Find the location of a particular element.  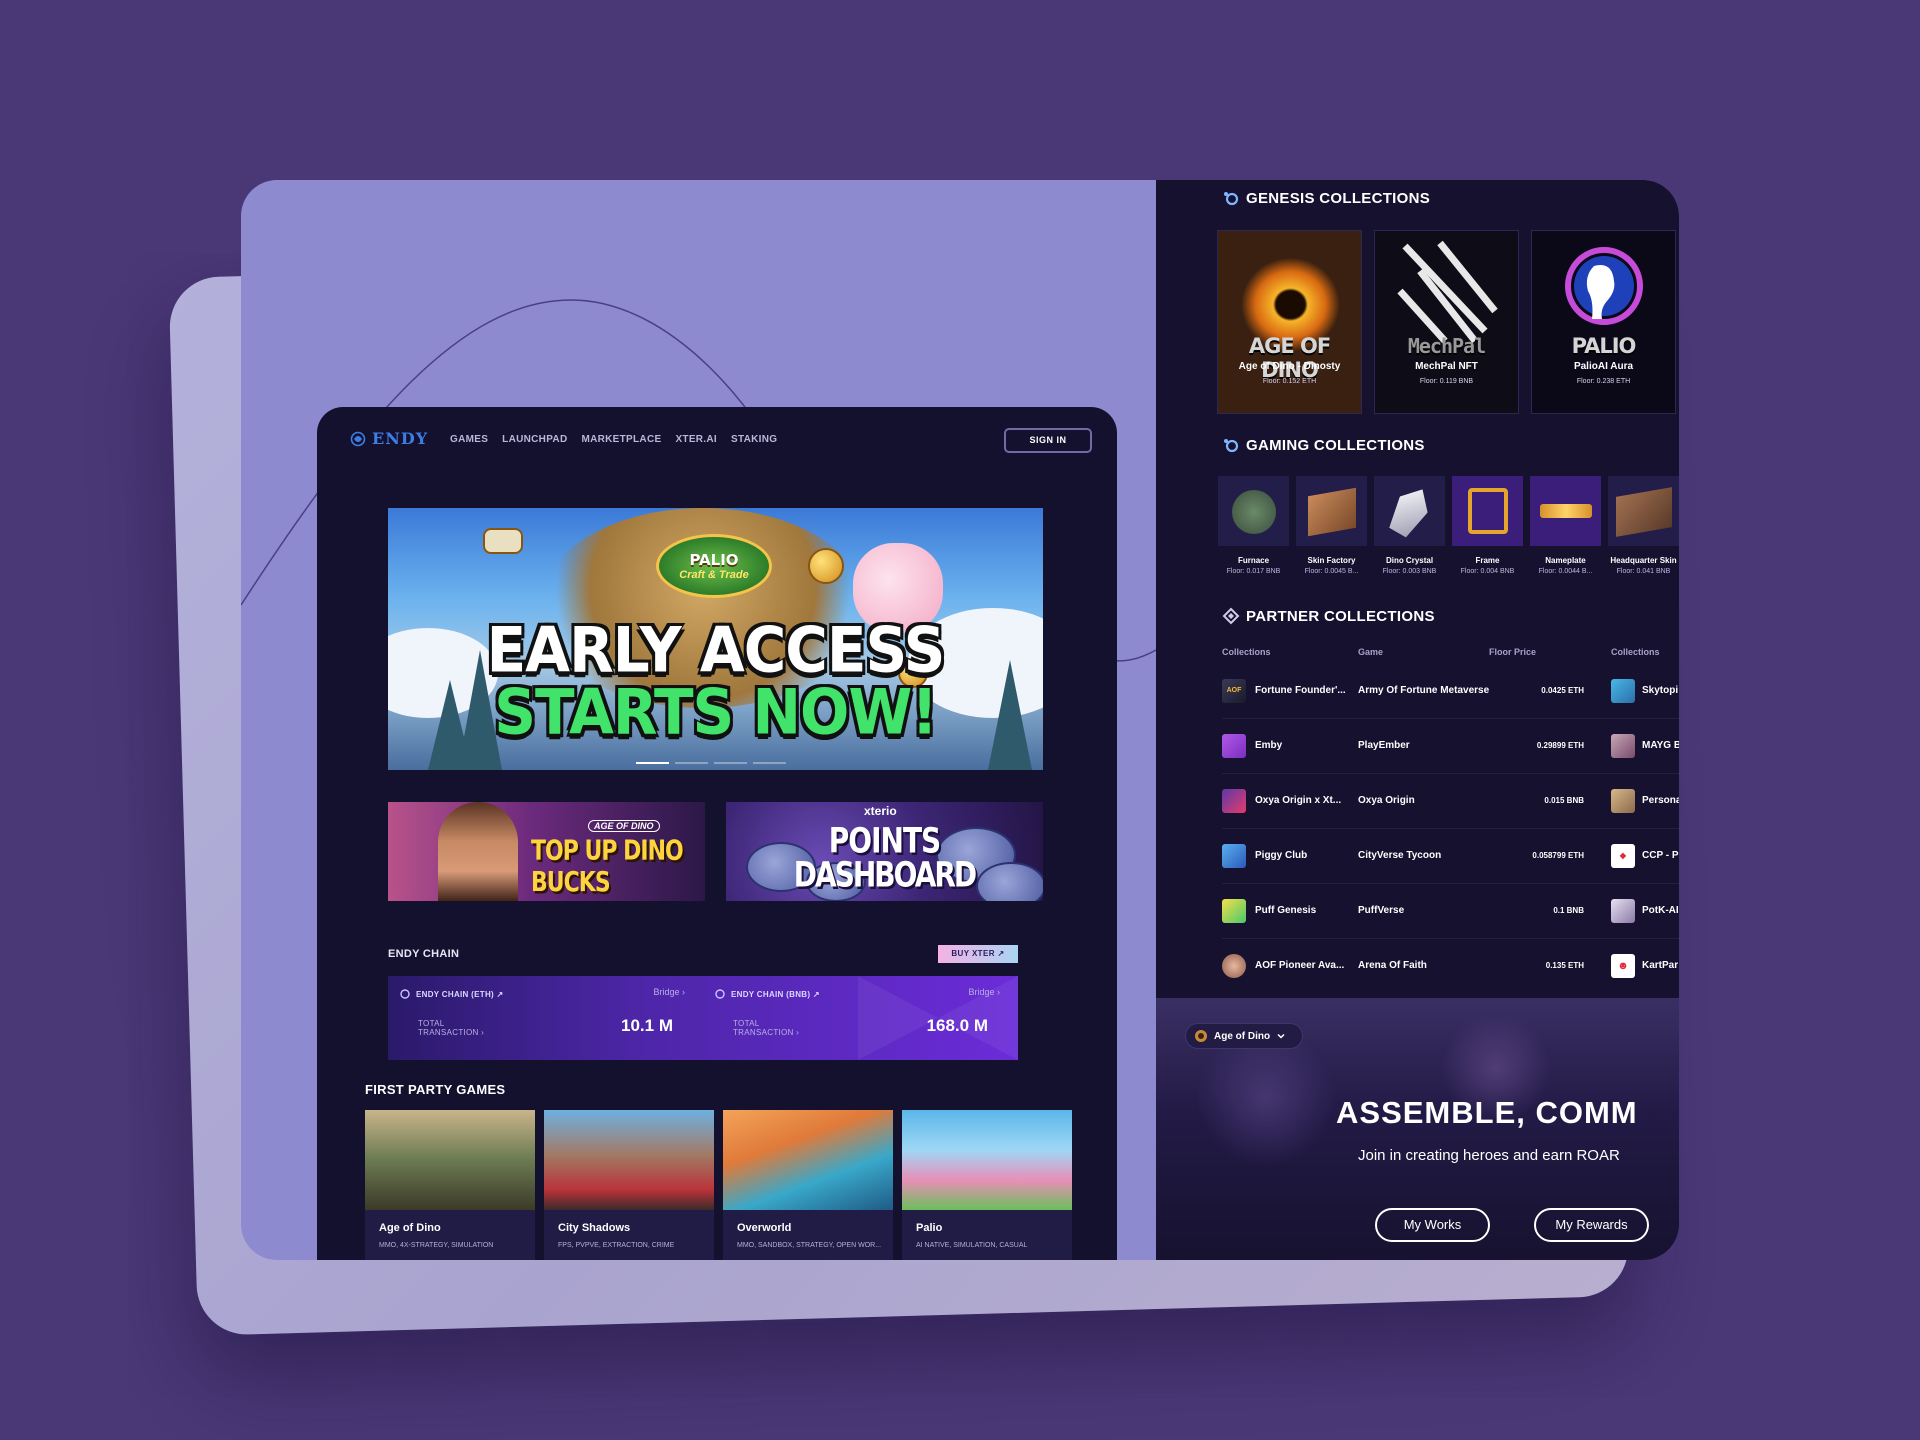

gaming-item-floor: Floor: 0.004 BNB is located at coordinates (1487, 571).